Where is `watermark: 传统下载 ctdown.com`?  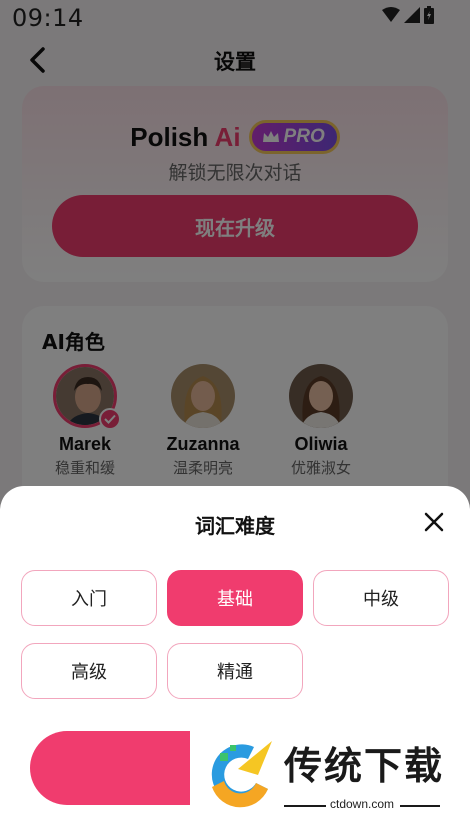 watermark: 传统下载 ctdown.com is located at coordinates (330, 775).